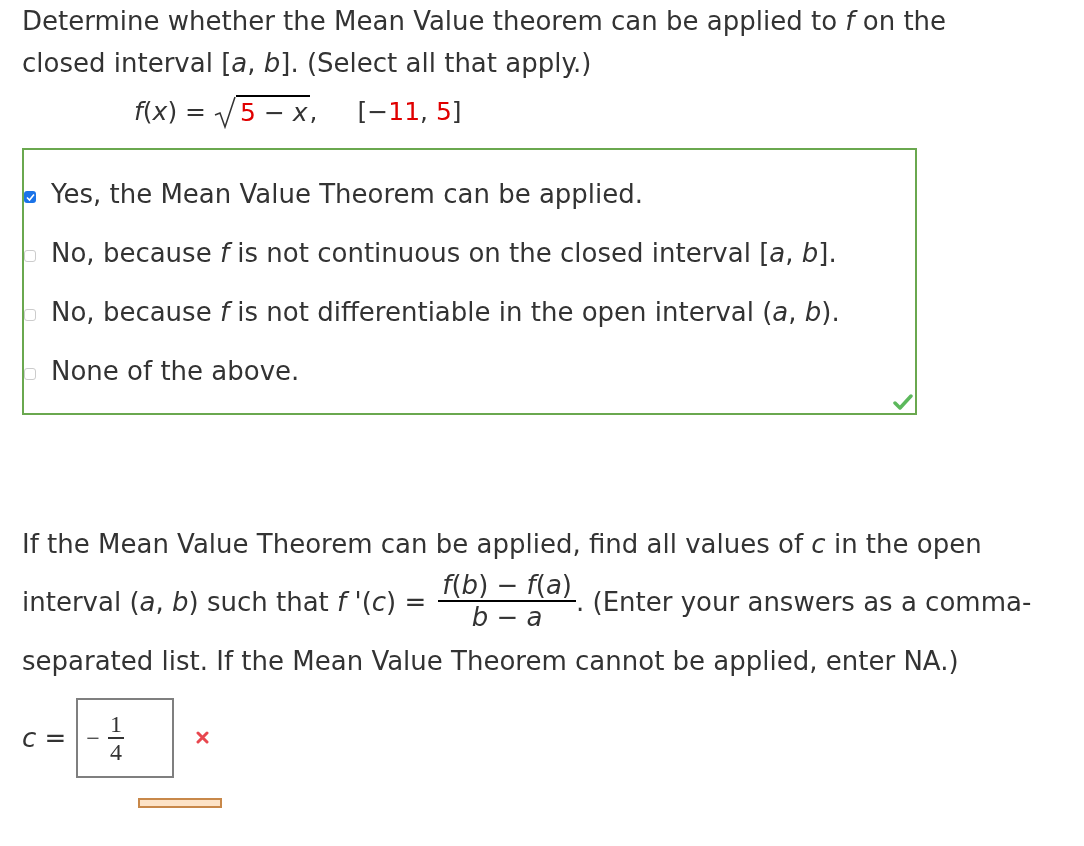  Describe the element at coordinates (443, 111) in the screenshot. I see `interval-text: 5` at that location.